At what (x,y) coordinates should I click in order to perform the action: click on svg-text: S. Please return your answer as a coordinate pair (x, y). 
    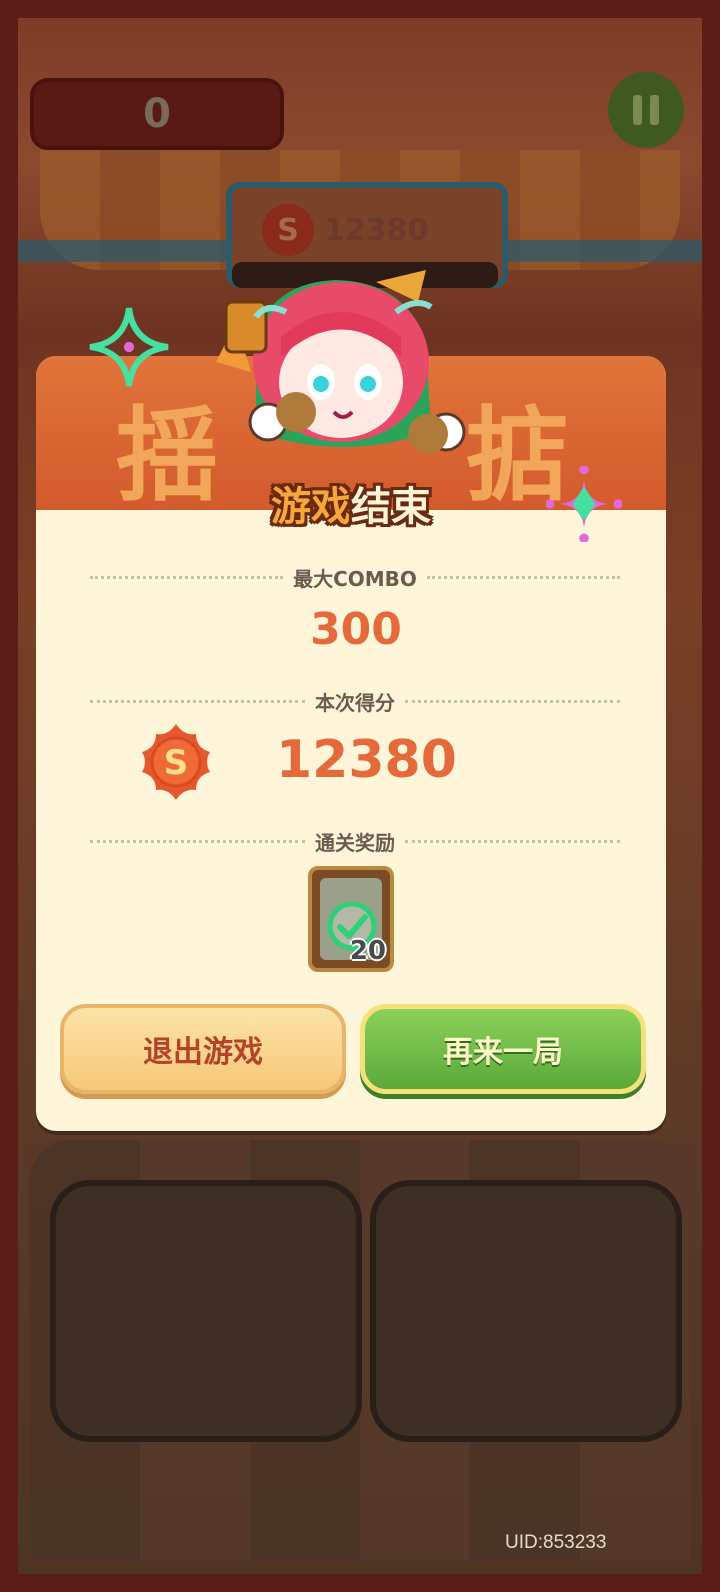
    Looking at the image, I should click on (176, 763).